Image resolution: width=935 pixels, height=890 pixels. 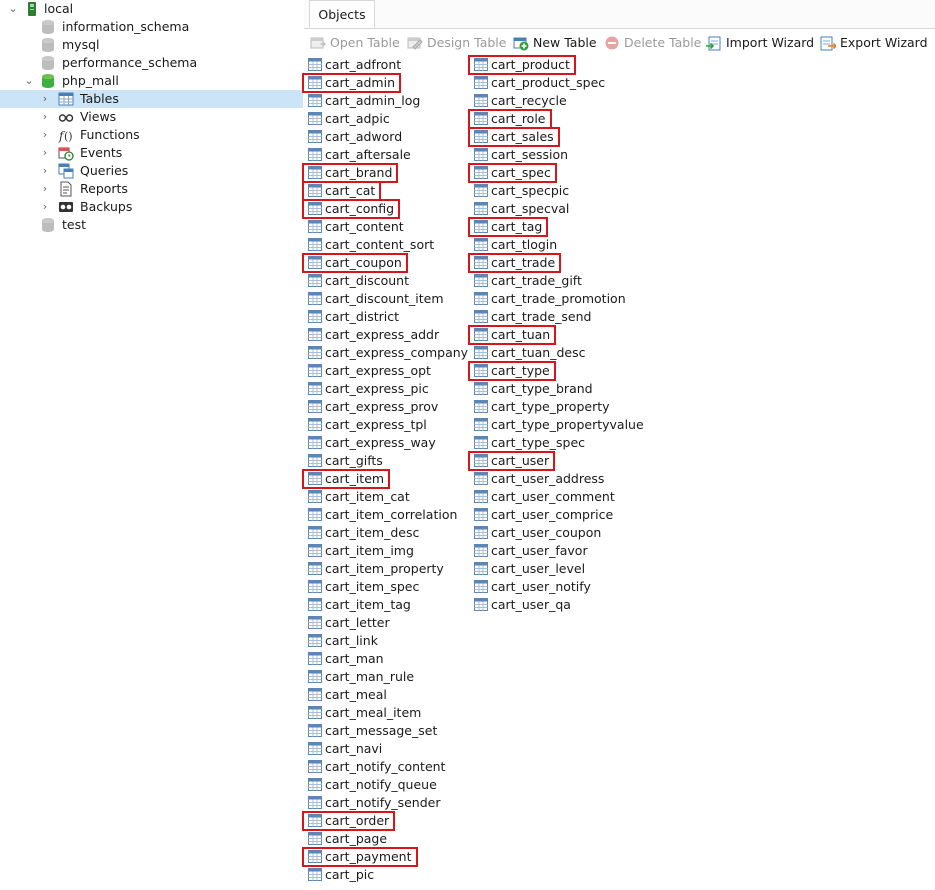 I want to click on table-name: cart_express_pic, so click(x=377, y=388).